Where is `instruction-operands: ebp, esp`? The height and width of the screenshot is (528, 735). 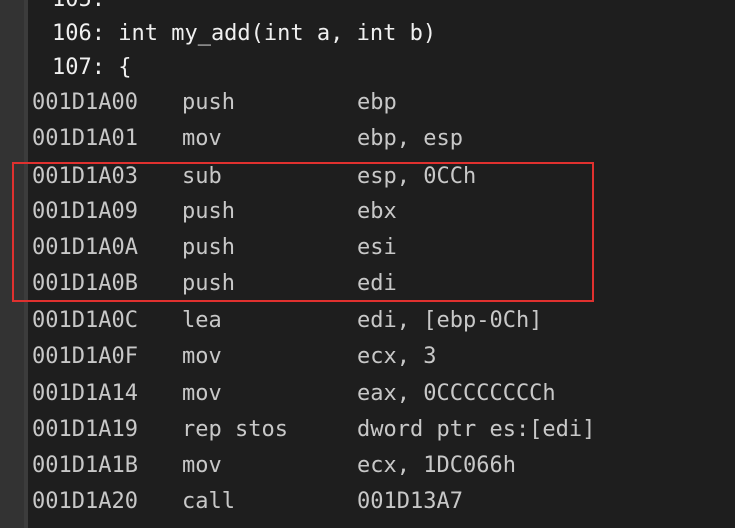
instruction-operands: ebp, esp is located at coordinates (410, 138).